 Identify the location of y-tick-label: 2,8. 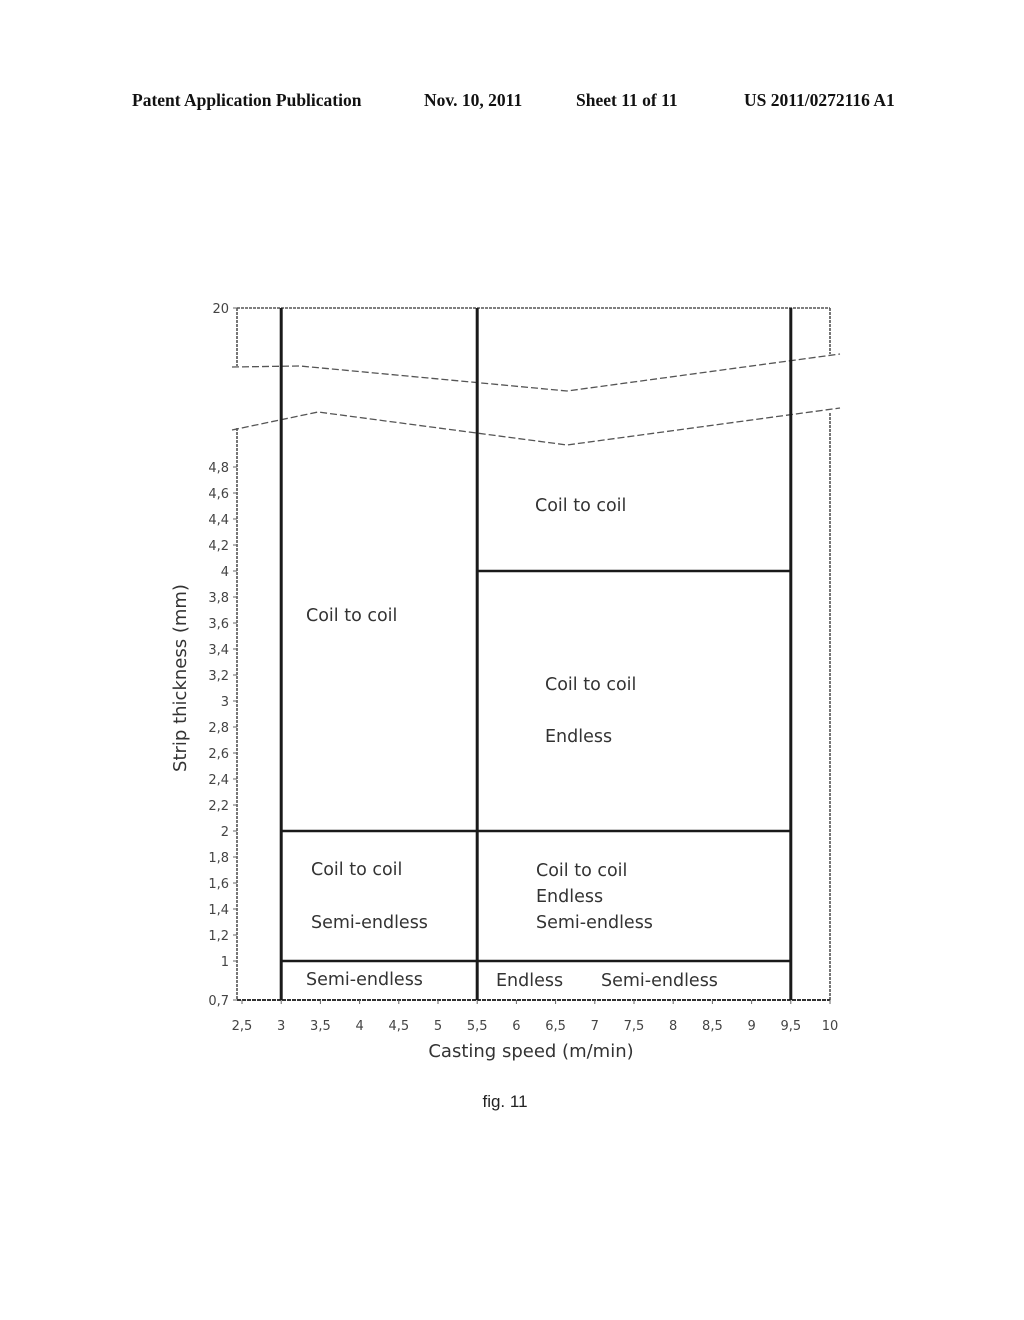
(218, 728).